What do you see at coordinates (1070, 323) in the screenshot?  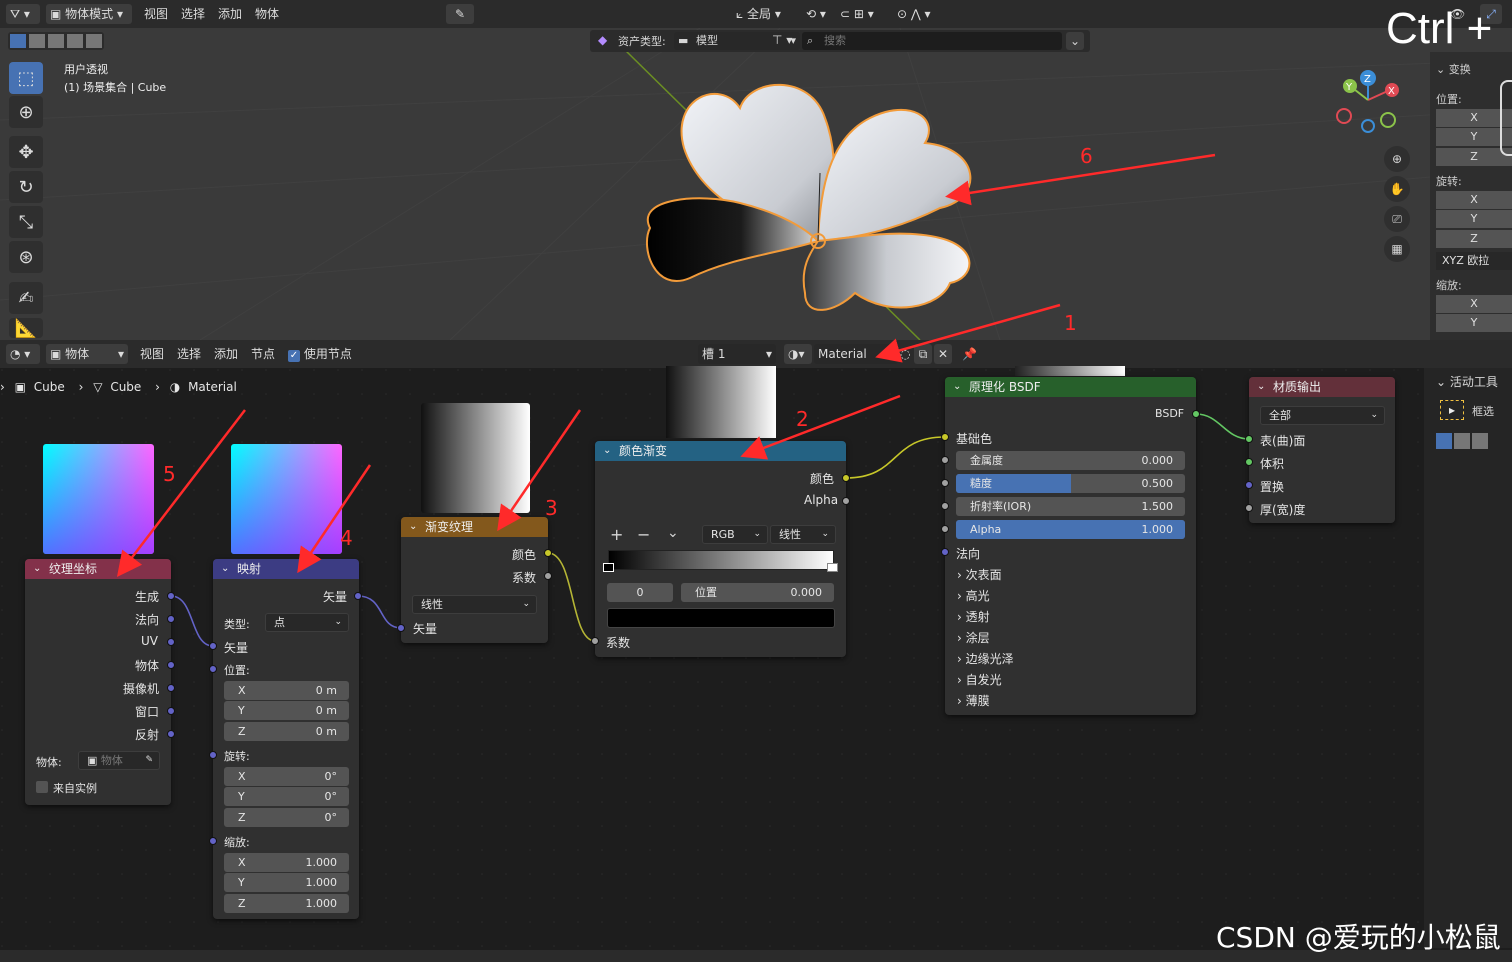 I see `annotation-1: 1` at bounding box center [1070, 323].